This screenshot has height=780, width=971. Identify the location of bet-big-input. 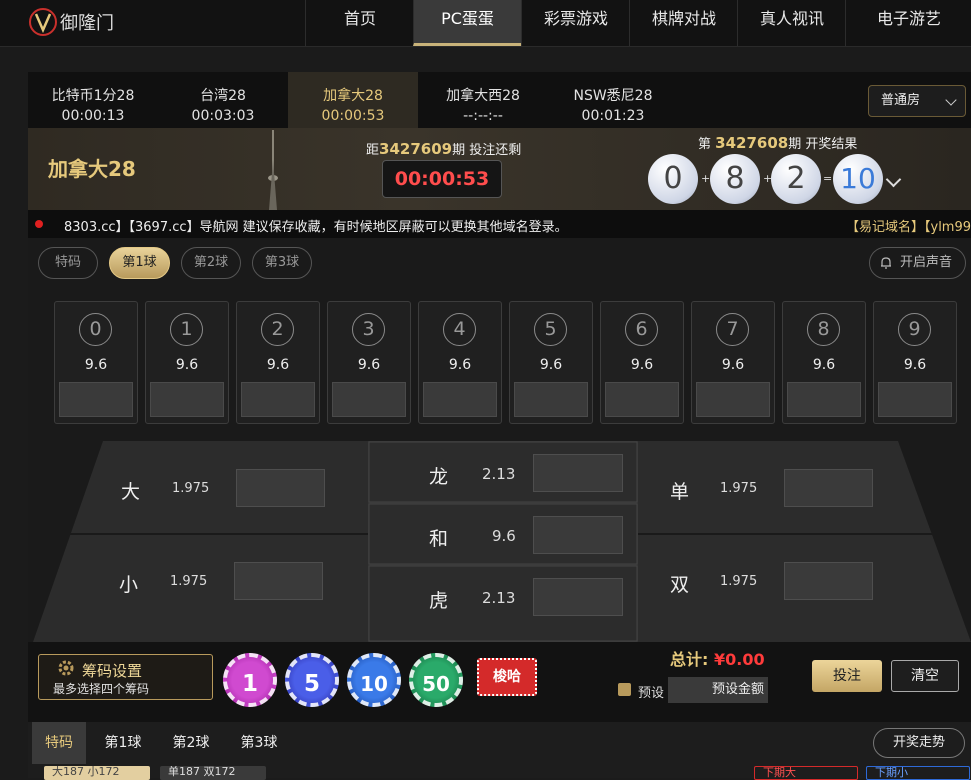
(280, 488).